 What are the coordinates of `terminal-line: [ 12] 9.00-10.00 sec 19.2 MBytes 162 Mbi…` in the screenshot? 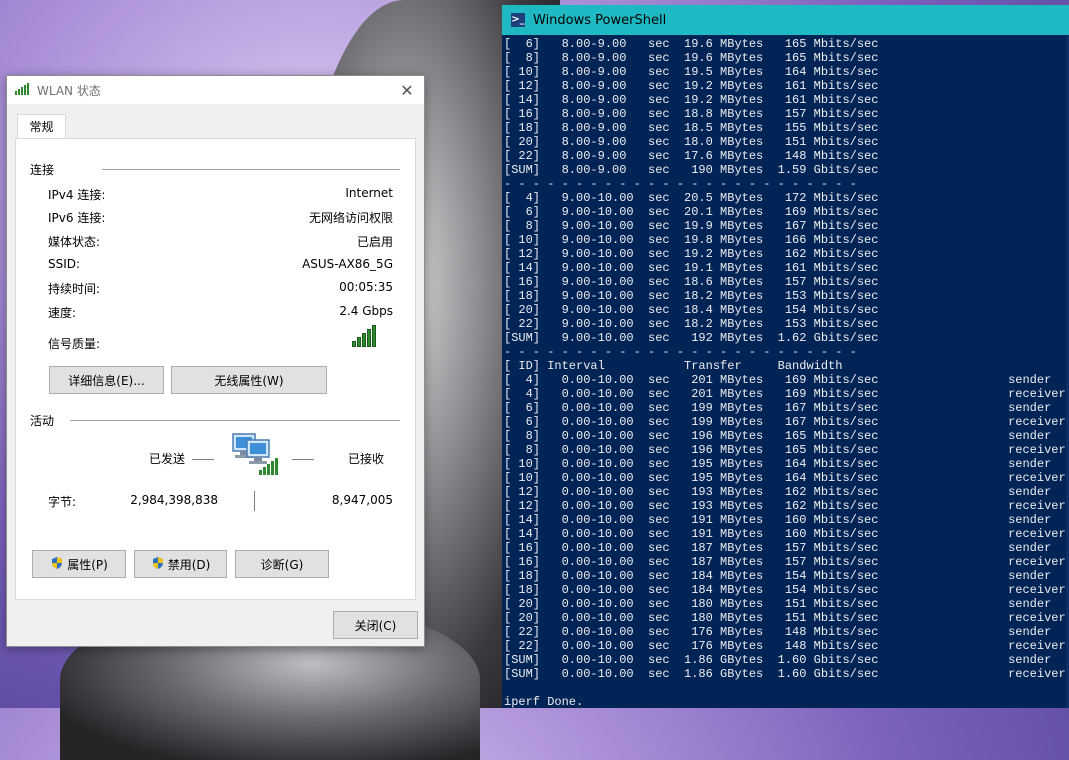 It's located at (691, 254).